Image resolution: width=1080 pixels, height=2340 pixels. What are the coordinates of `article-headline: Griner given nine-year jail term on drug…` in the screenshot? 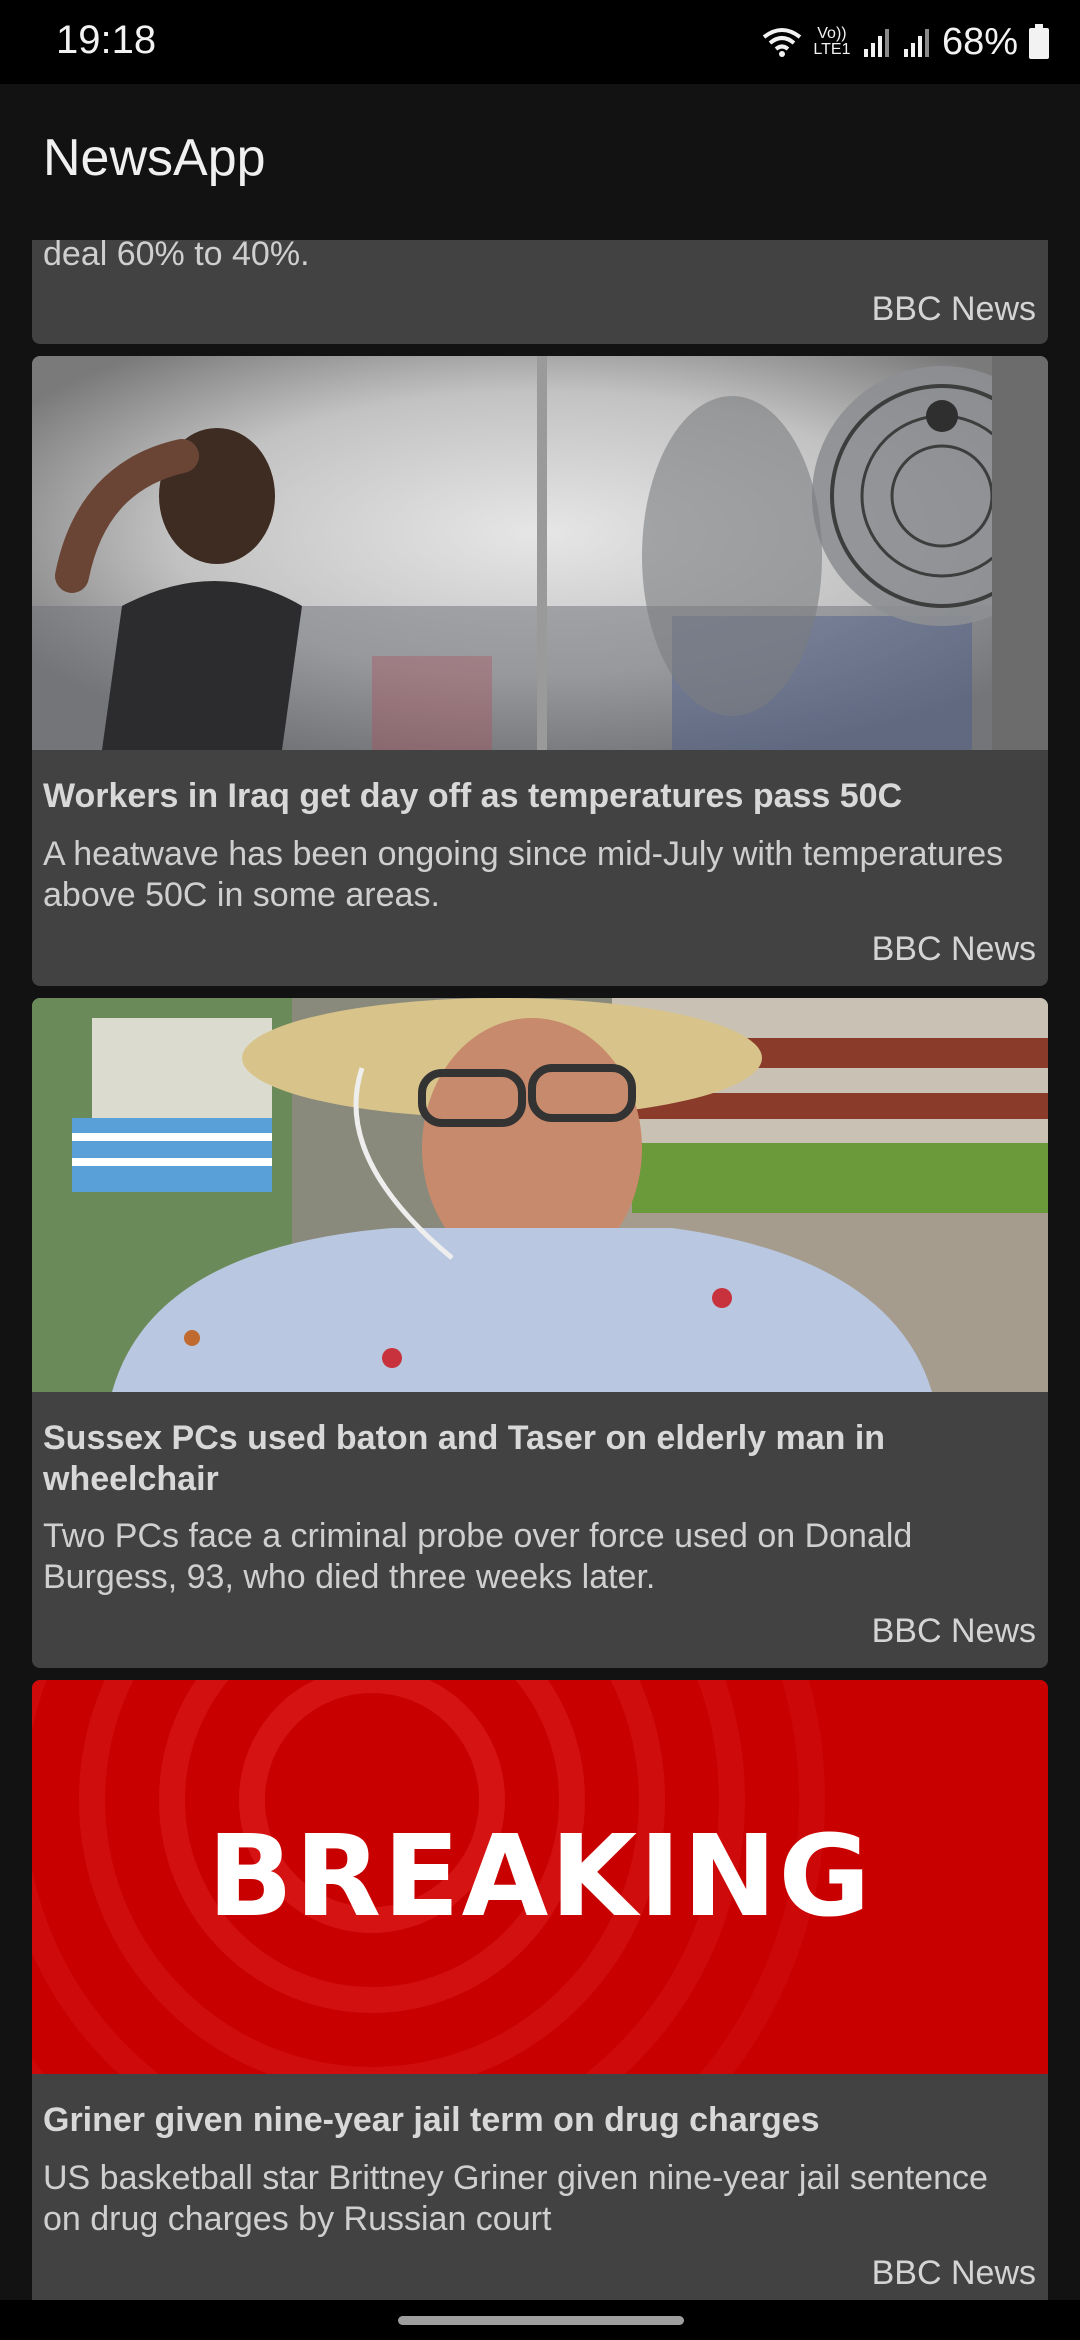 It's located at (431, 2120).